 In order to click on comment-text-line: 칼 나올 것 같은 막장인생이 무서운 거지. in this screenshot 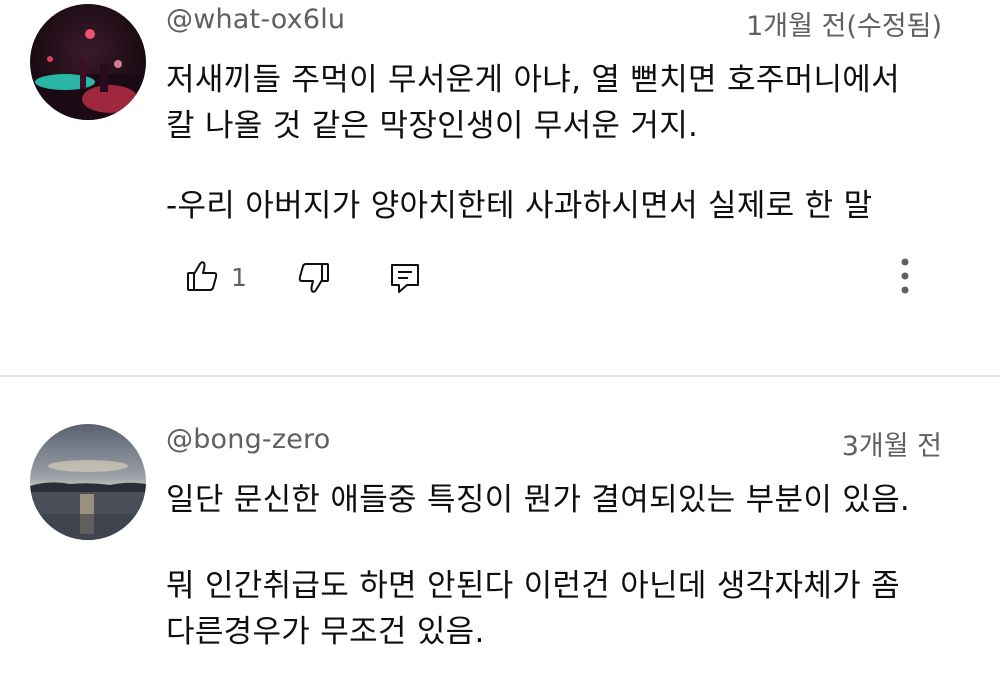, I will do `click(432, 126)`.